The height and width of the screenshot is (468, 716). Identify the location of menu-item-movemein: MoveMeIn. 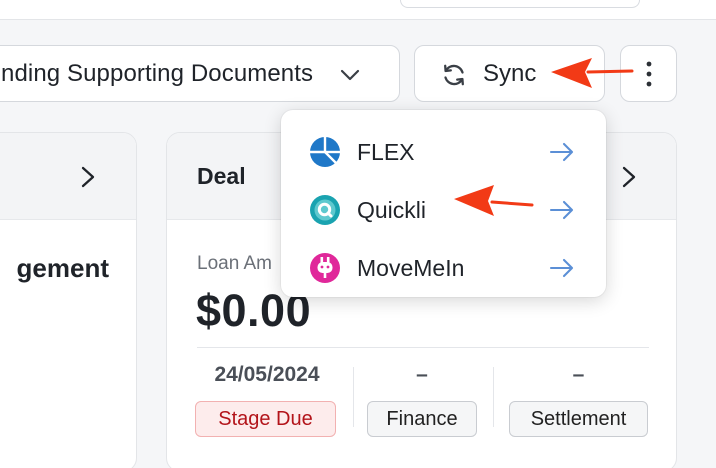
(443, 263).